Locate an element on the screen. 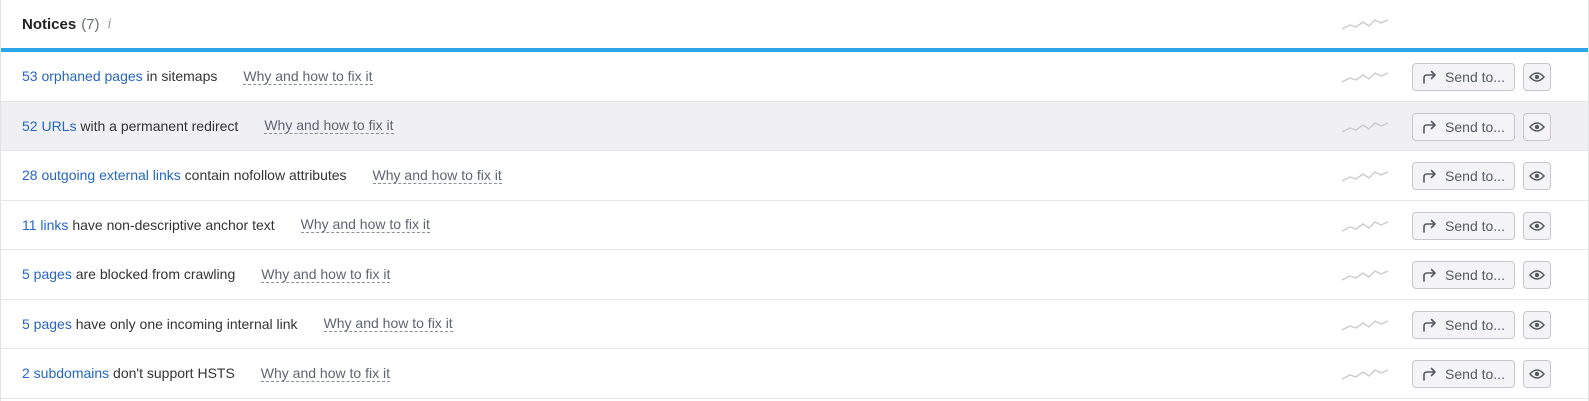  issue-text: are blocked from crawling is located at coordinates (153, 274).